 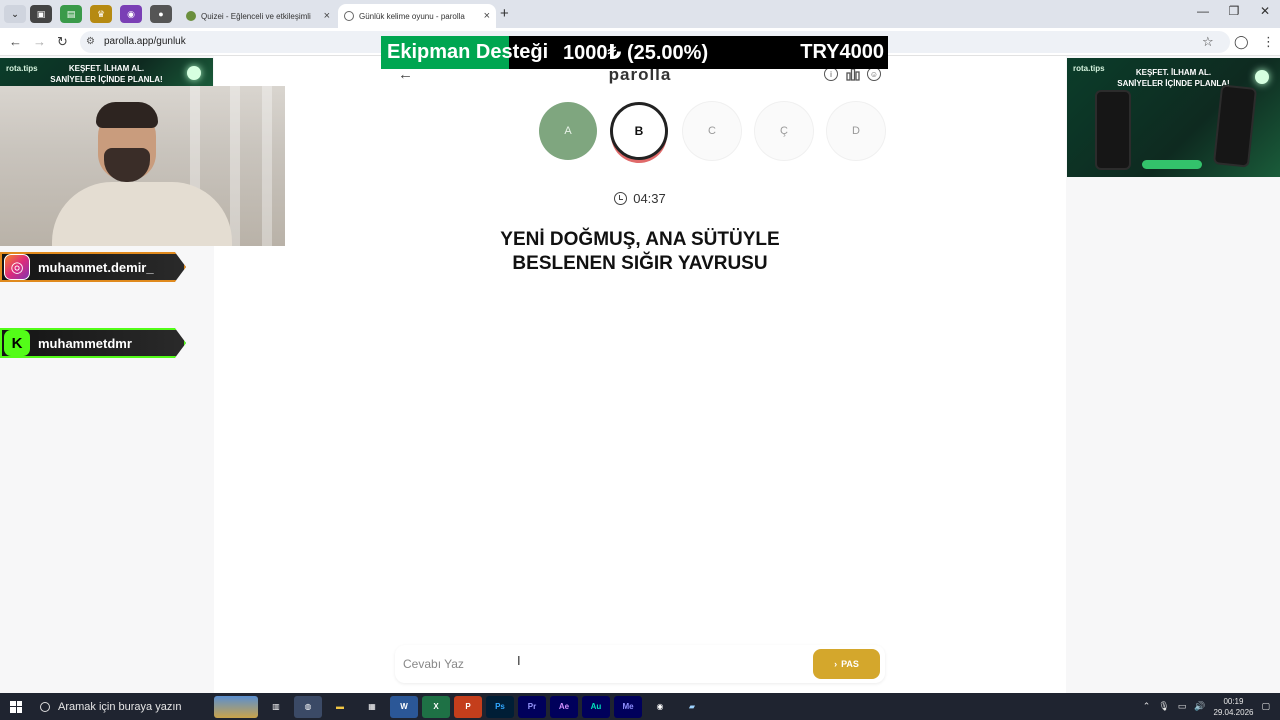 I want to click on answer-bar: I › PAS, so click(x=640, y=664).